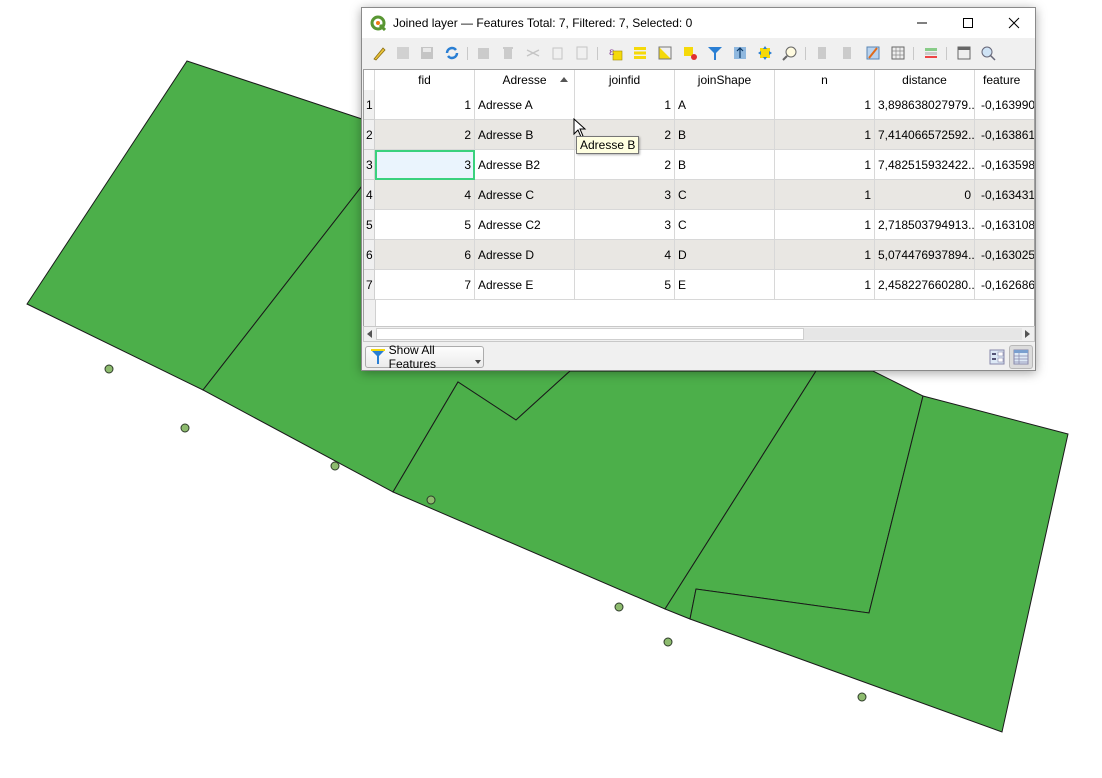 The image size is (1102, 778). Describe the element at coordinates (625, 80) in the screenshot. I see `column-header-joinfid: joinfid` at that location.